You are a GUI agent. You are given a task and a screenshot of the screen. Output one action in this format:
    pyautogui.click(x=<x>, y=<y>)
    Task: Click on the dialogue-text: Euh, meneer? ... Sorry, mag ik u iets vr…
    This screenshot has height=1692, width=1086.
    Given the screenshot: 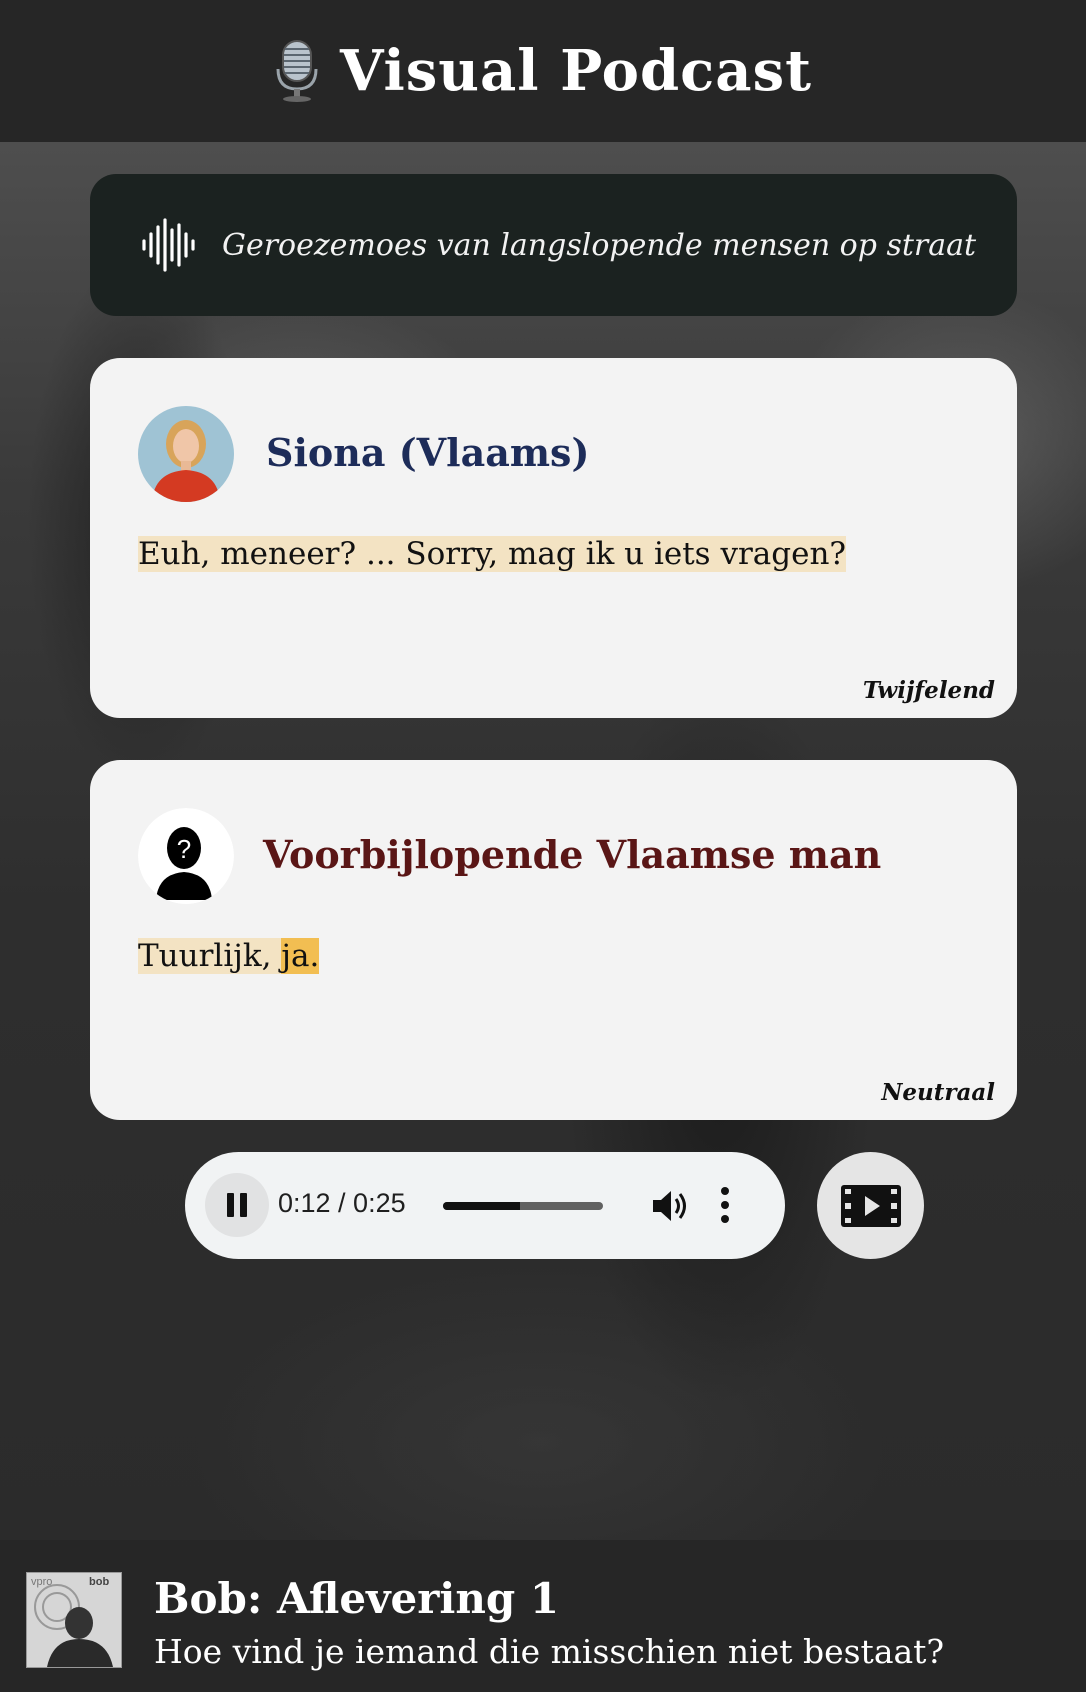 What is the action you would take?
    pyautogui.click(x=492, y=554)
    